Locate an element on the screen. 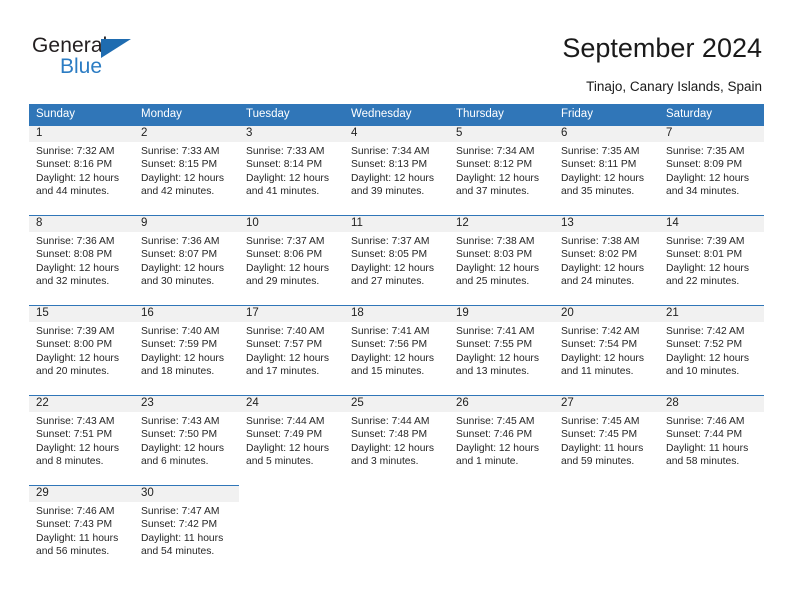  day-daylight-text: and 22 minutes. is located at coordinates (703, 282).